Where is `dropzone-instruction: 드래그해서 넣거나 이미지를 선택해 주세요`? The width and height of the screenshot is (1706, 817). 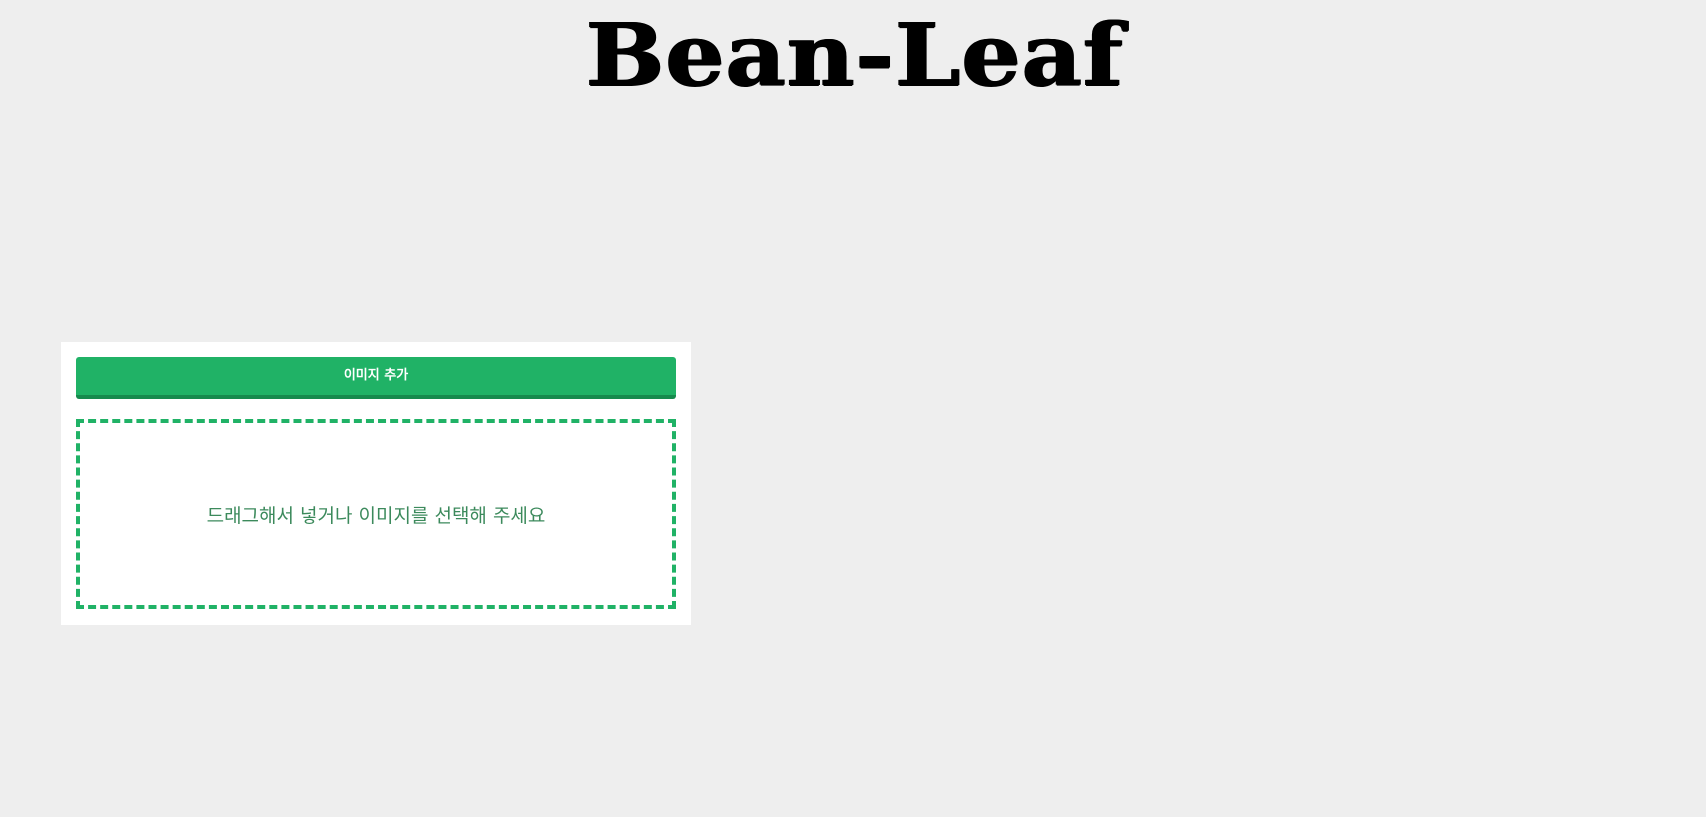
dropzone-instruction: 드래그해서 넣거나 이미지를 선택해 주세요 is located at coordinates (376, 515).